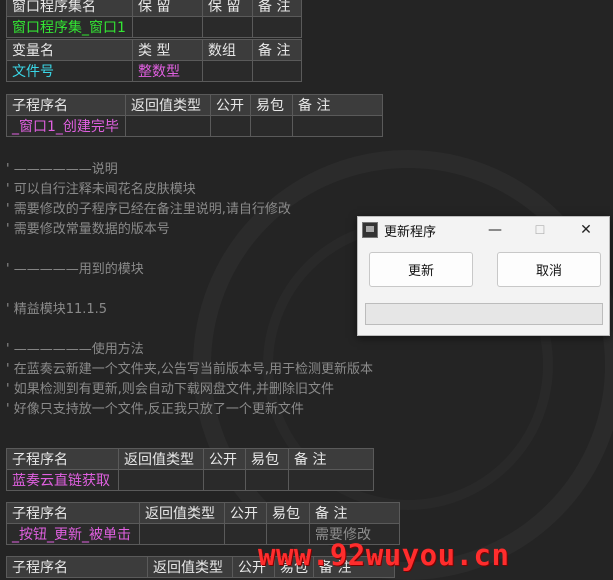  What do you see at coordinates (69, 50) in the screenshot?
I see `header-variable-name: 变量名` at bounding box center [69, 50].